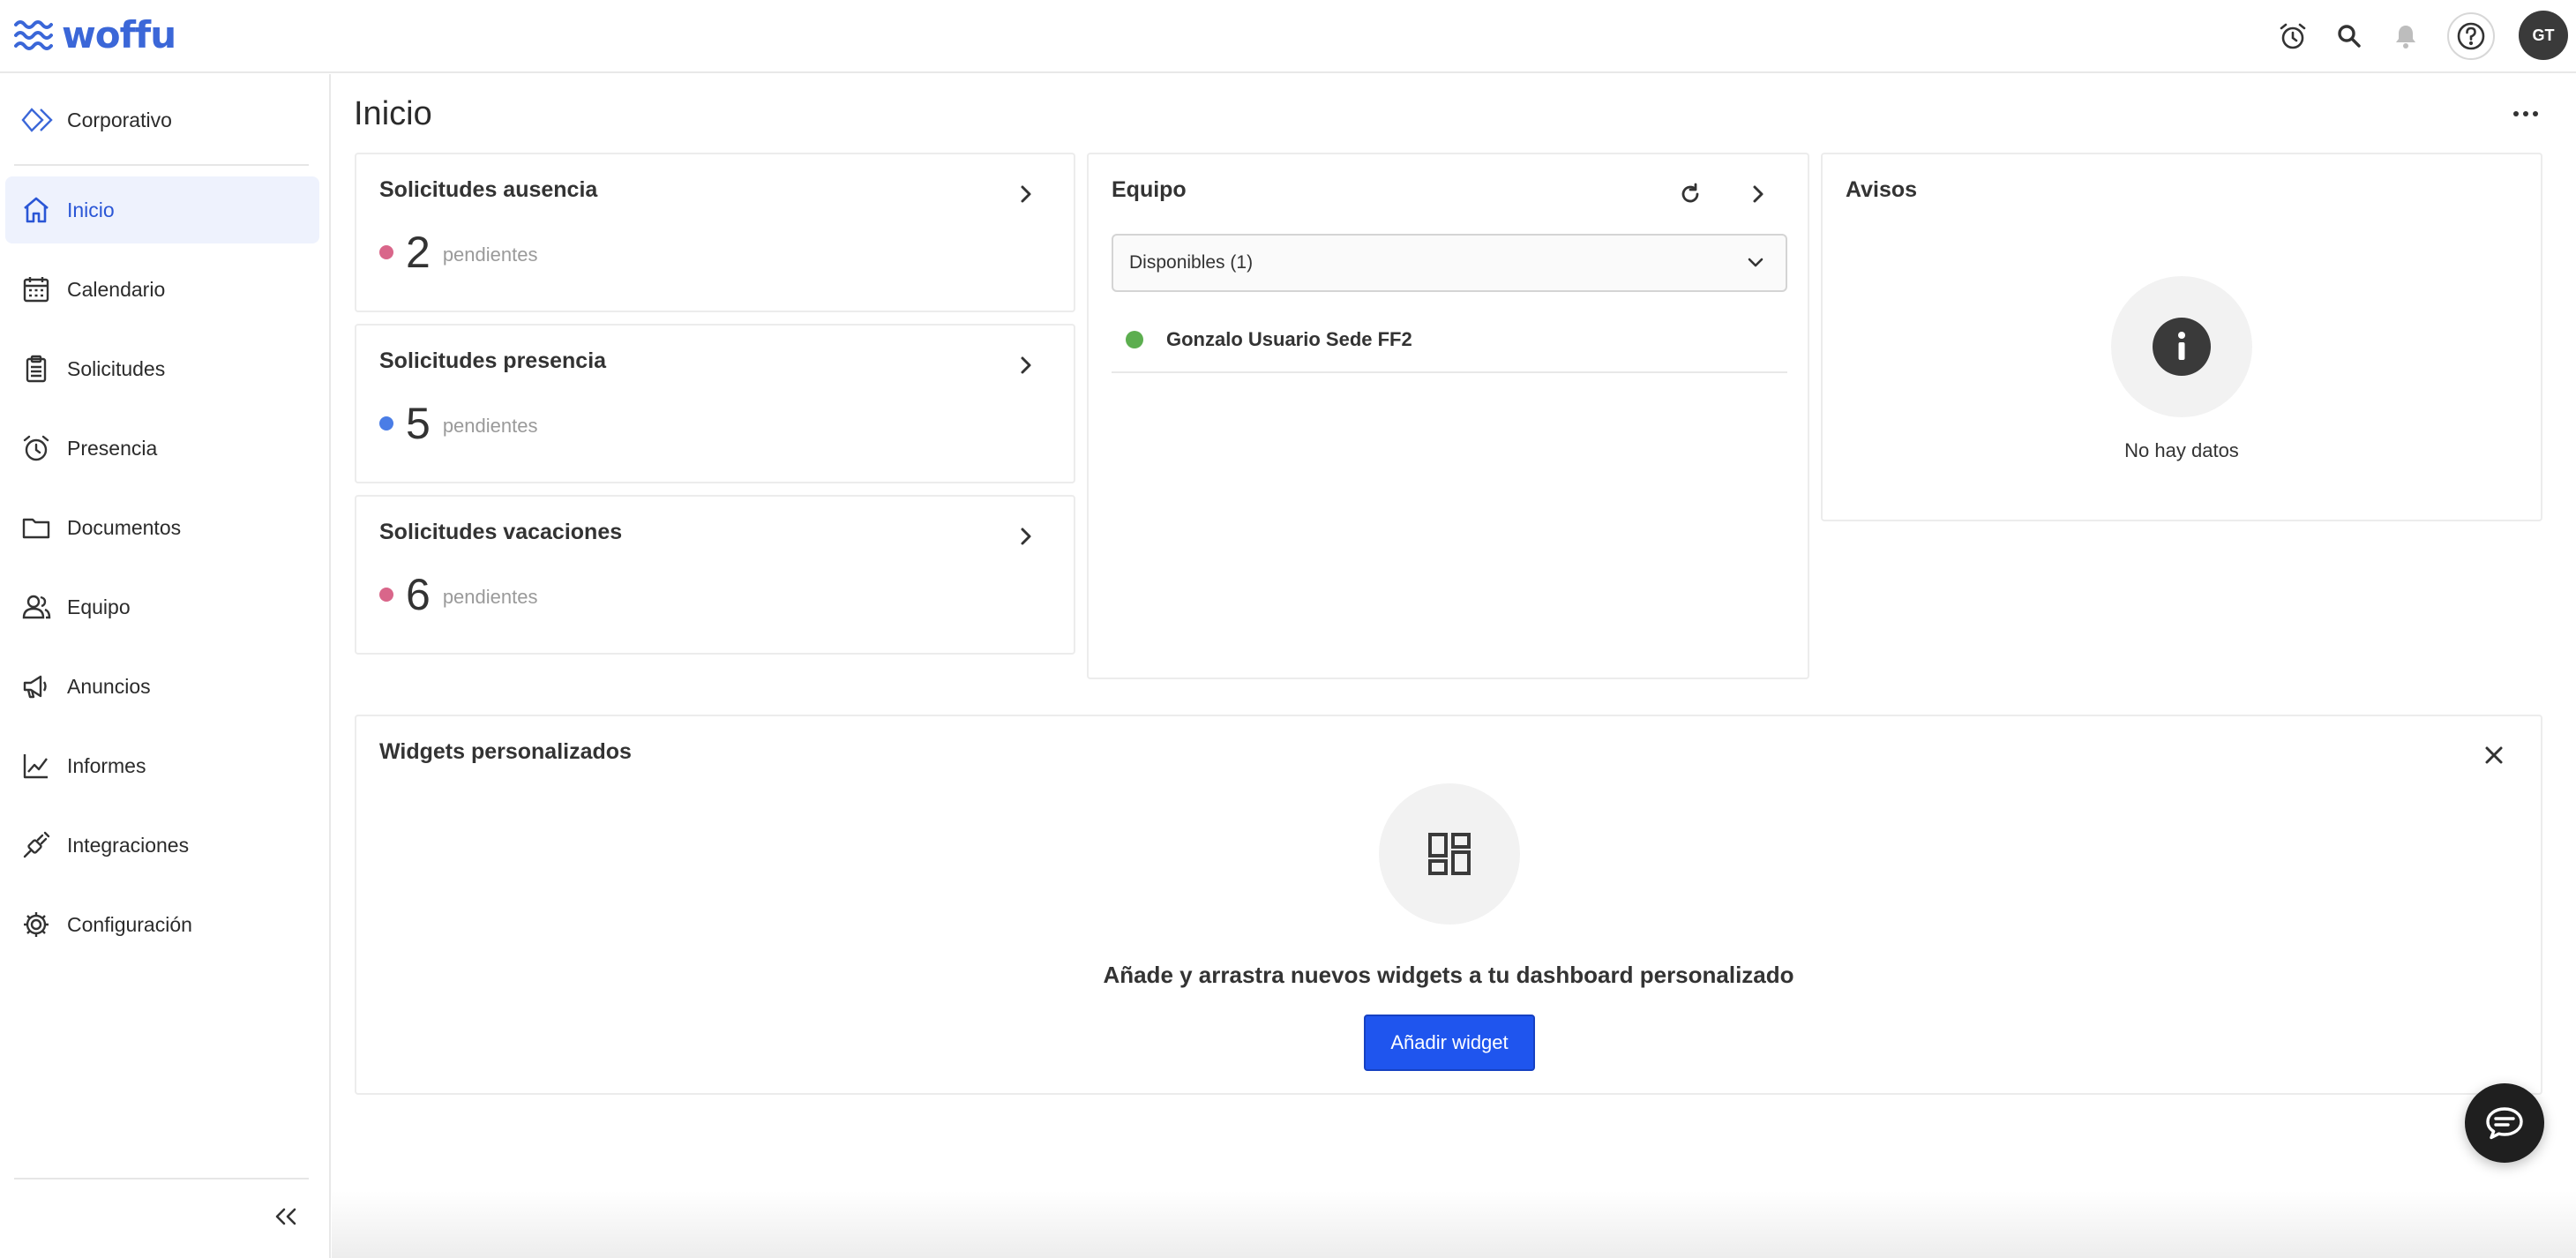 This screenshot has height=1258, width=2576. I want to click on woffu-logo: woffu, so click(95, 35).